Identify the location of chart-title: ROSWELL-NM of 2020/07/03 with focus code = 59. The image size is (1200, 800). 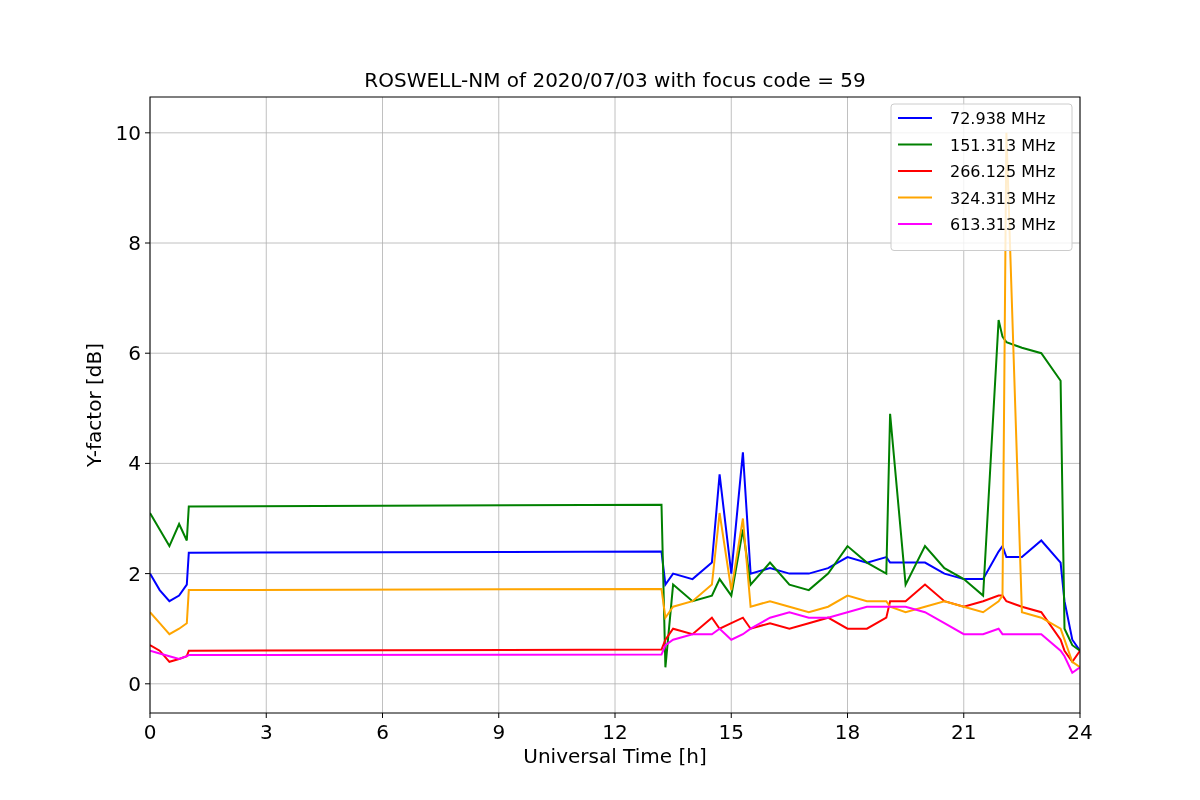
(615, 80).